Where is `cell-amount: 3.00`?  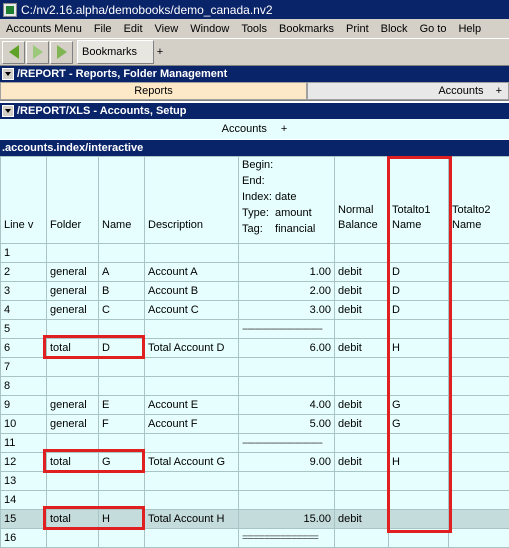
cell-amount: 3.00 is located at coordinates (286, 310).